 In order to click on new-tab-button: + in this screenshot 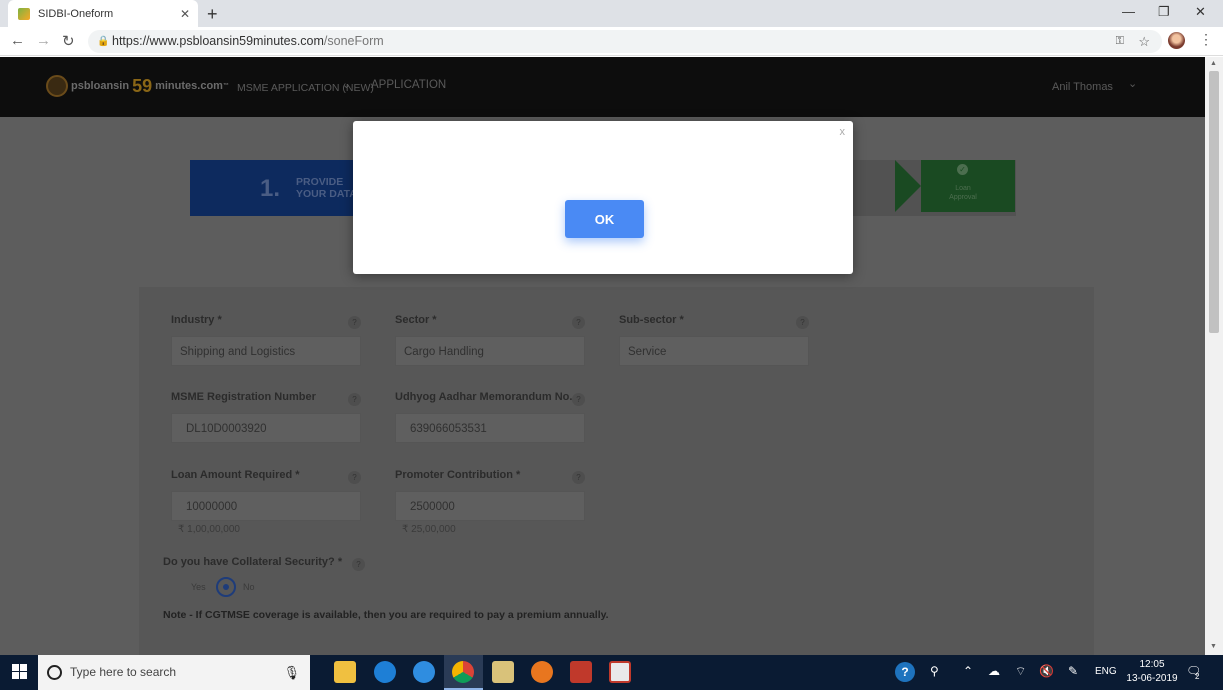, I will do `click(212, 14)`.